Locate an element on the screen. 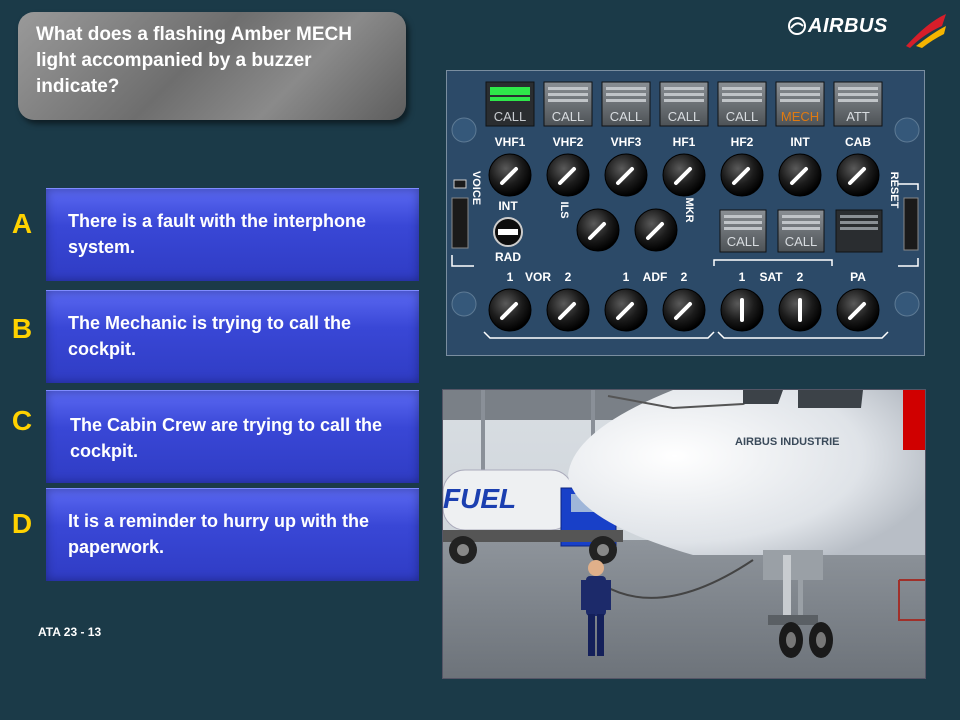  sat-label: SAT is located at coordinates (771, 277).